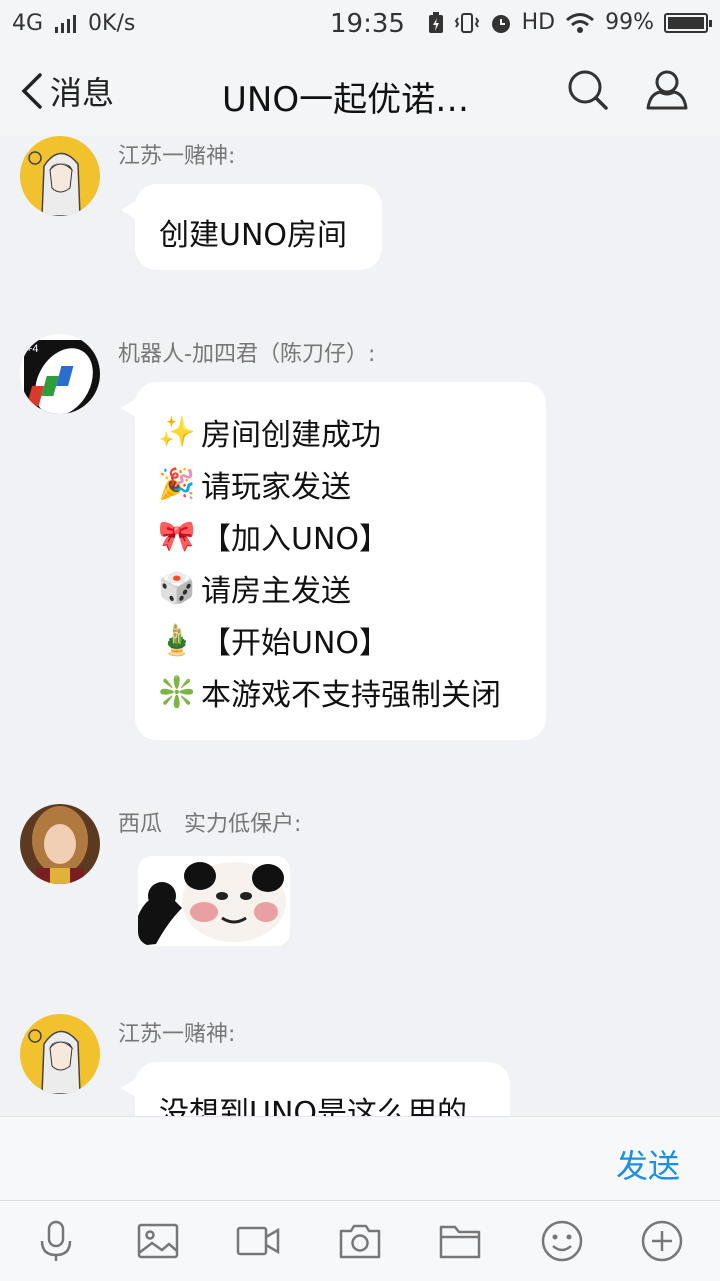  I want to click on input-toolbar, so click(360, 1240).